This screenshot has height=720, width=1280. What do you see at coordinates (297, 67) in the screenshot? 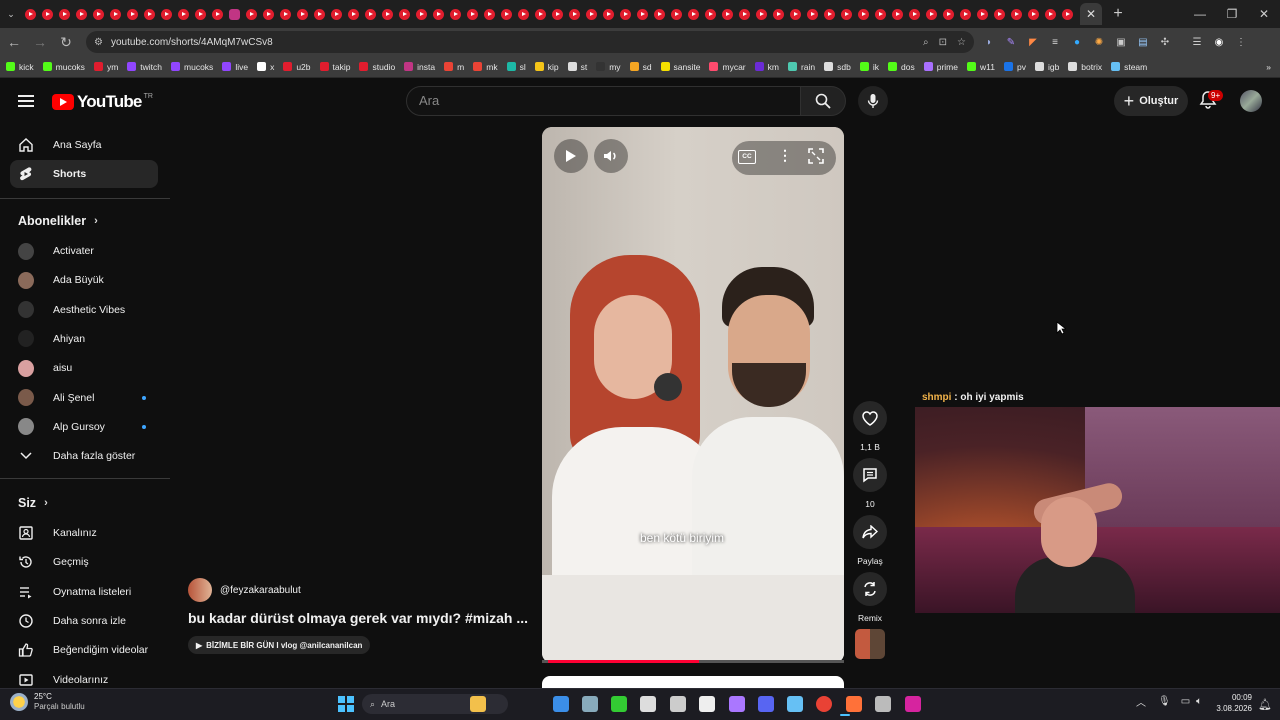
I see `bookmark-item: u2b` at bounding box center [297, 67].